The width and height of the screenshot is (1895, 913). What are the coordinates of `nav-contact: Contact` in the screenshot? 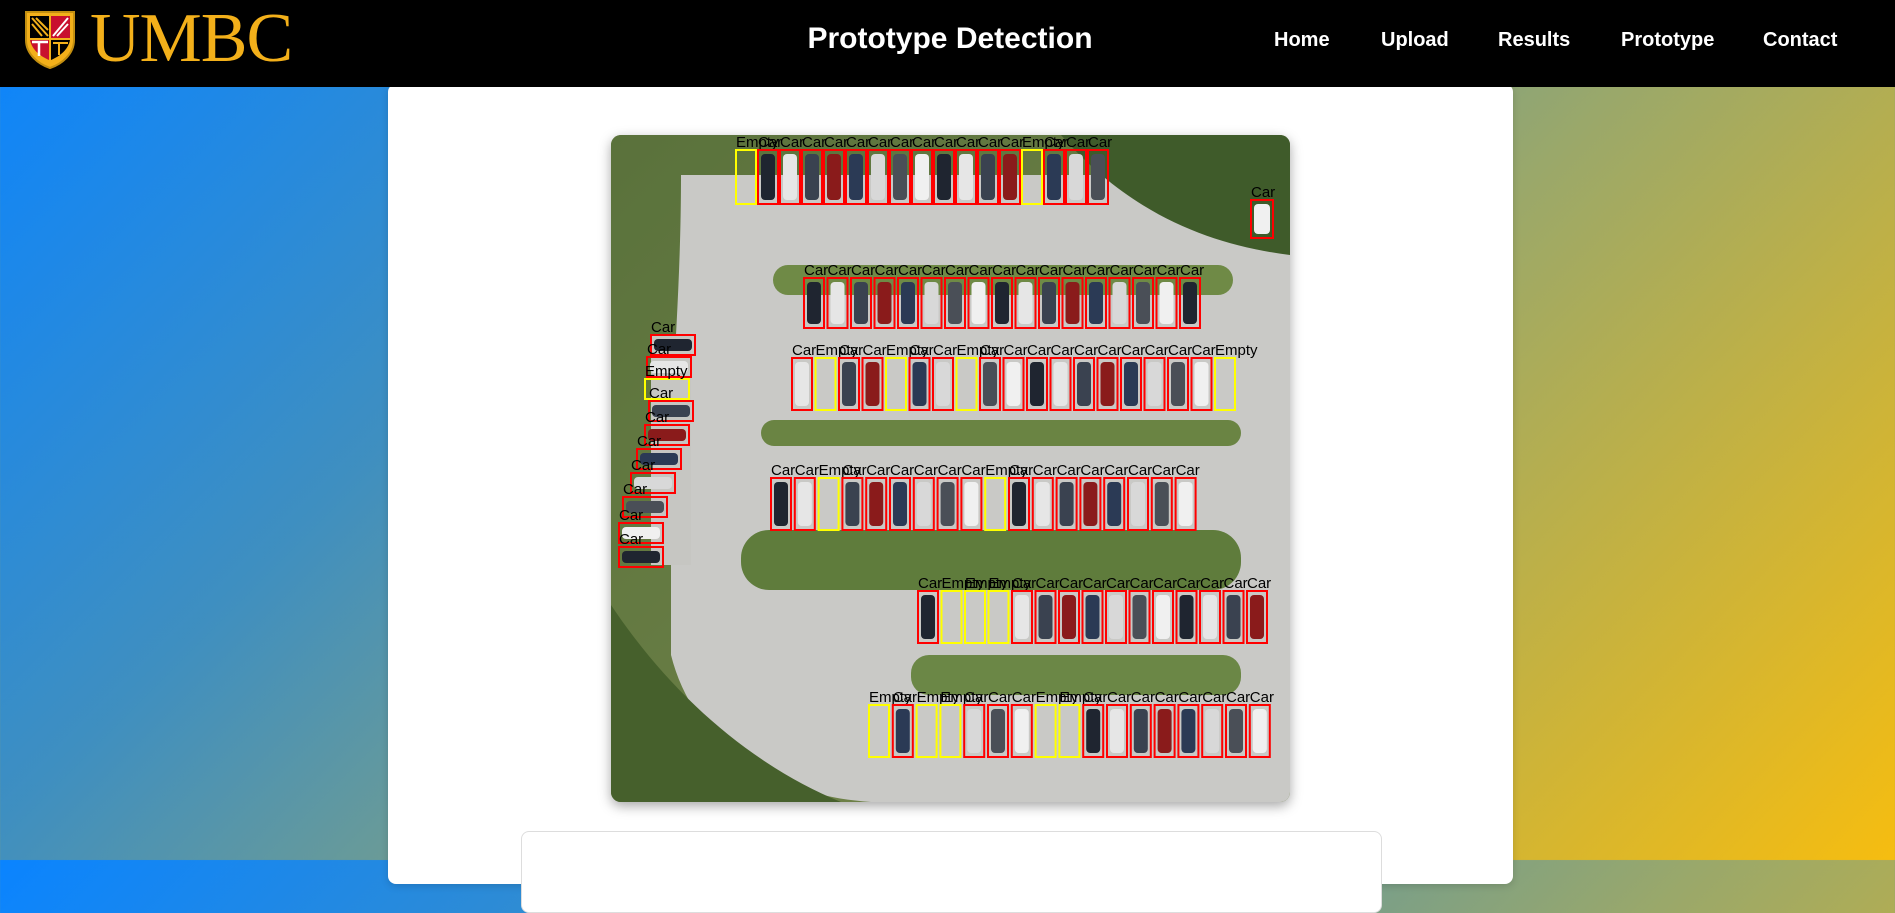 It's located at (1800, 40).